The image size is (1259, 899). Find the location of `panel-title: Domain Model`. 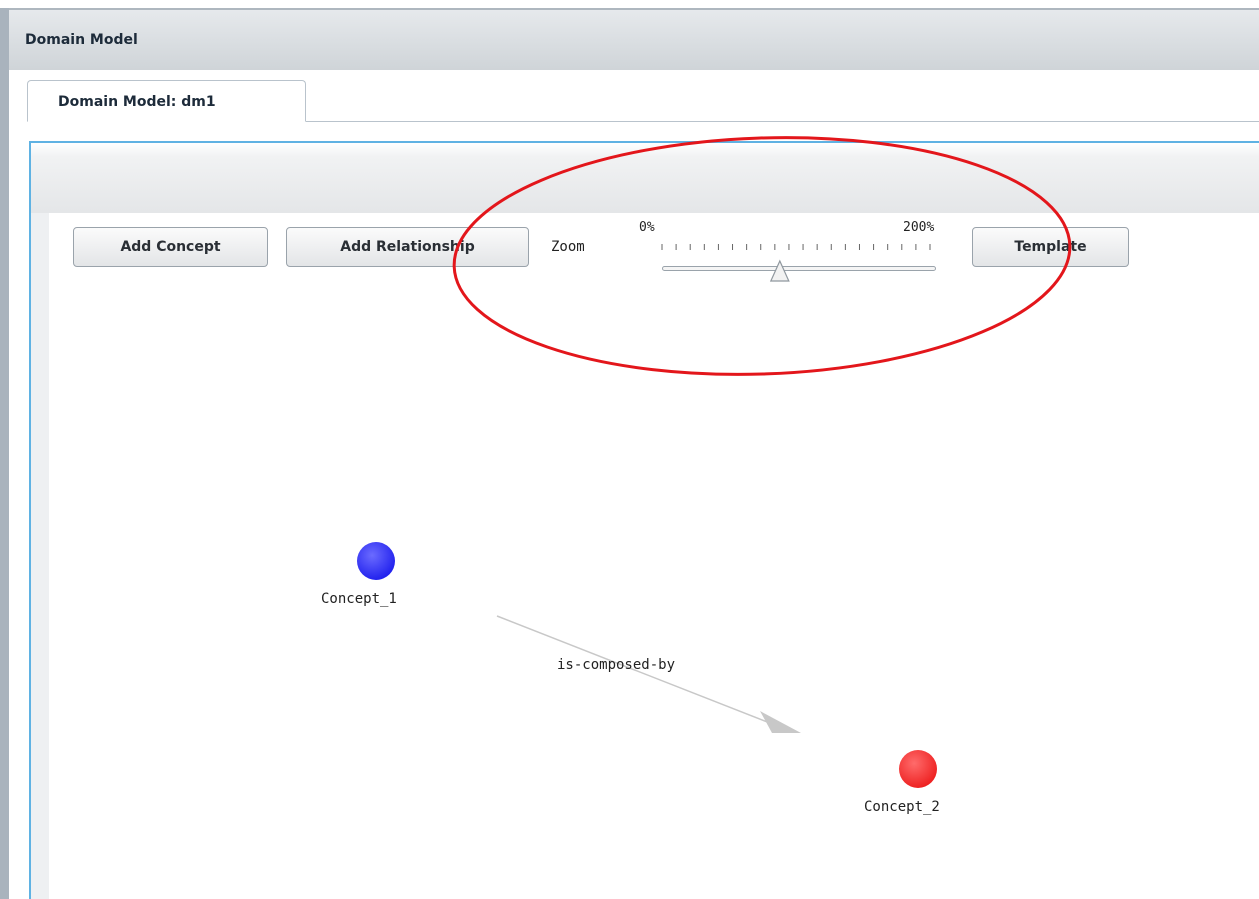

panel-title: Domain Model is located at coordinates (81, 40).